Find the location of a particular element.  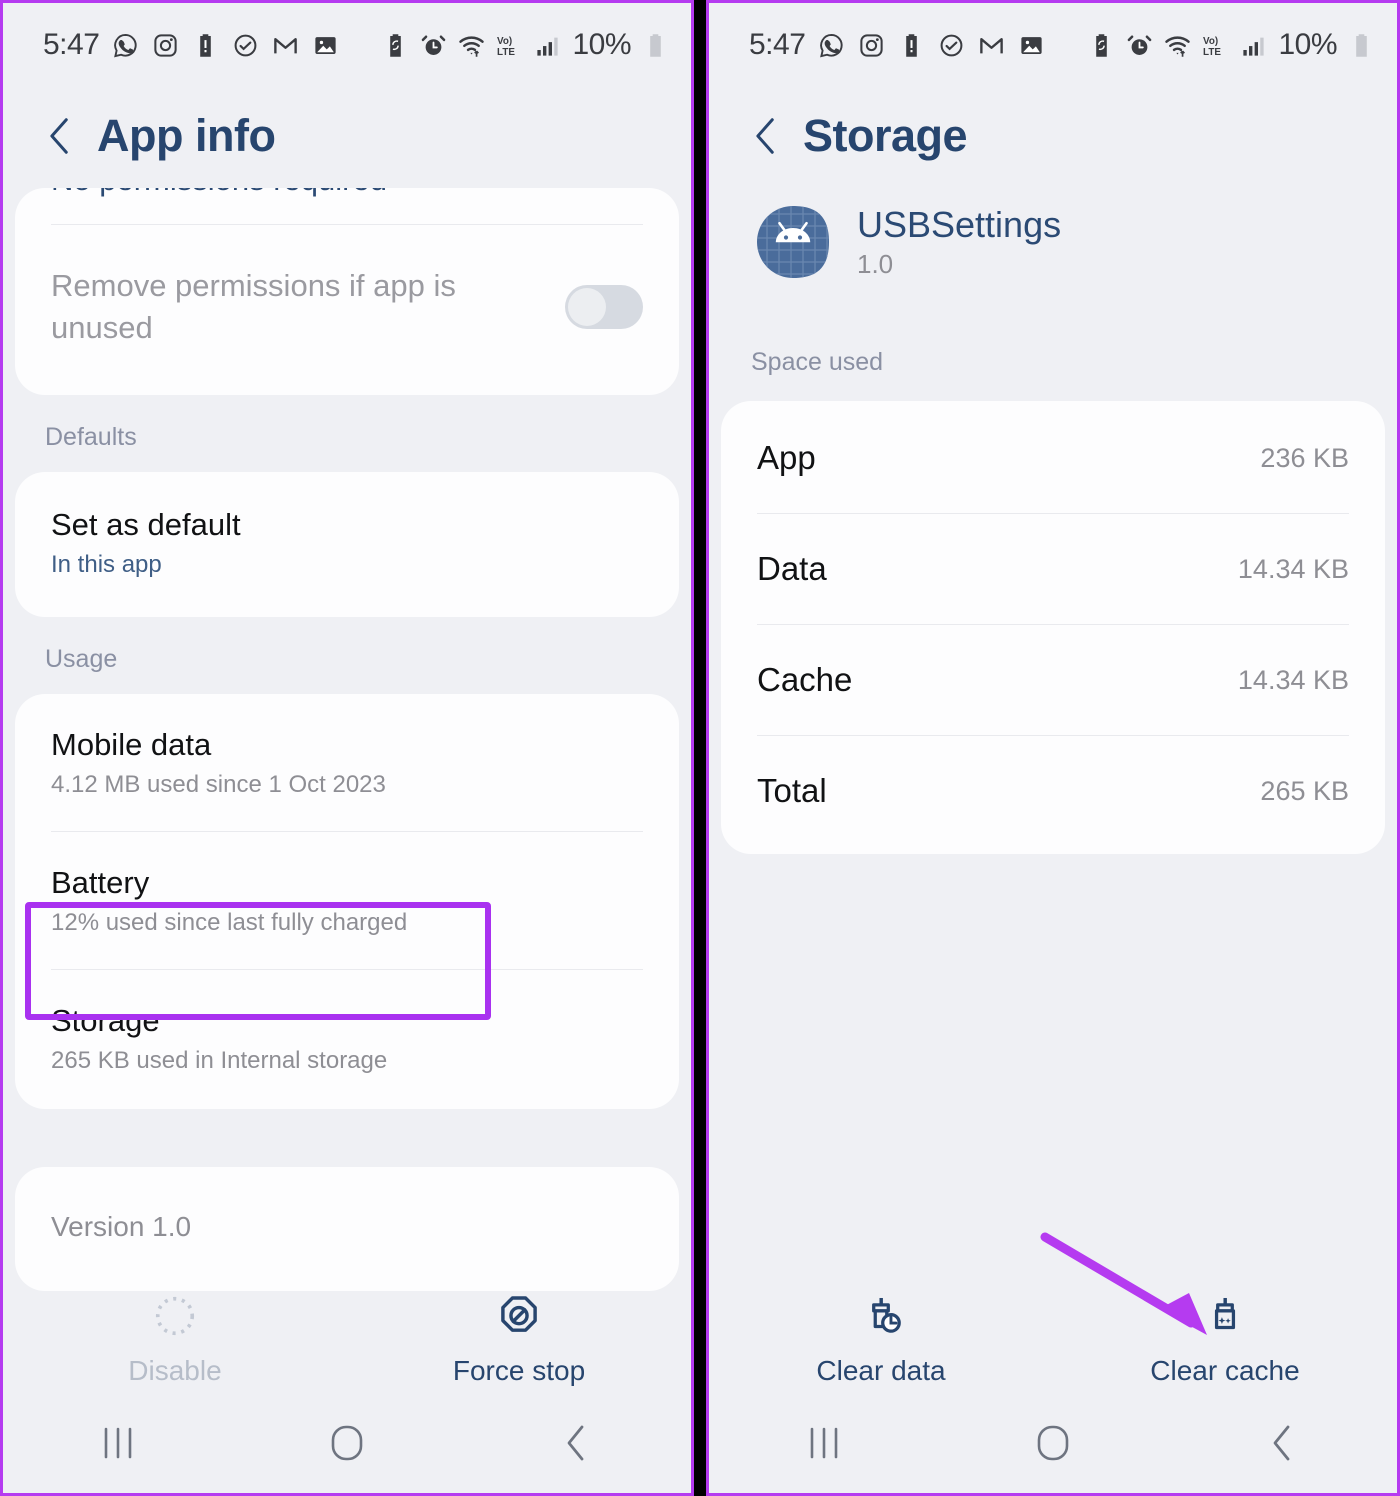

section-header-defaults: Defaults is located at coordinates (91, 436).